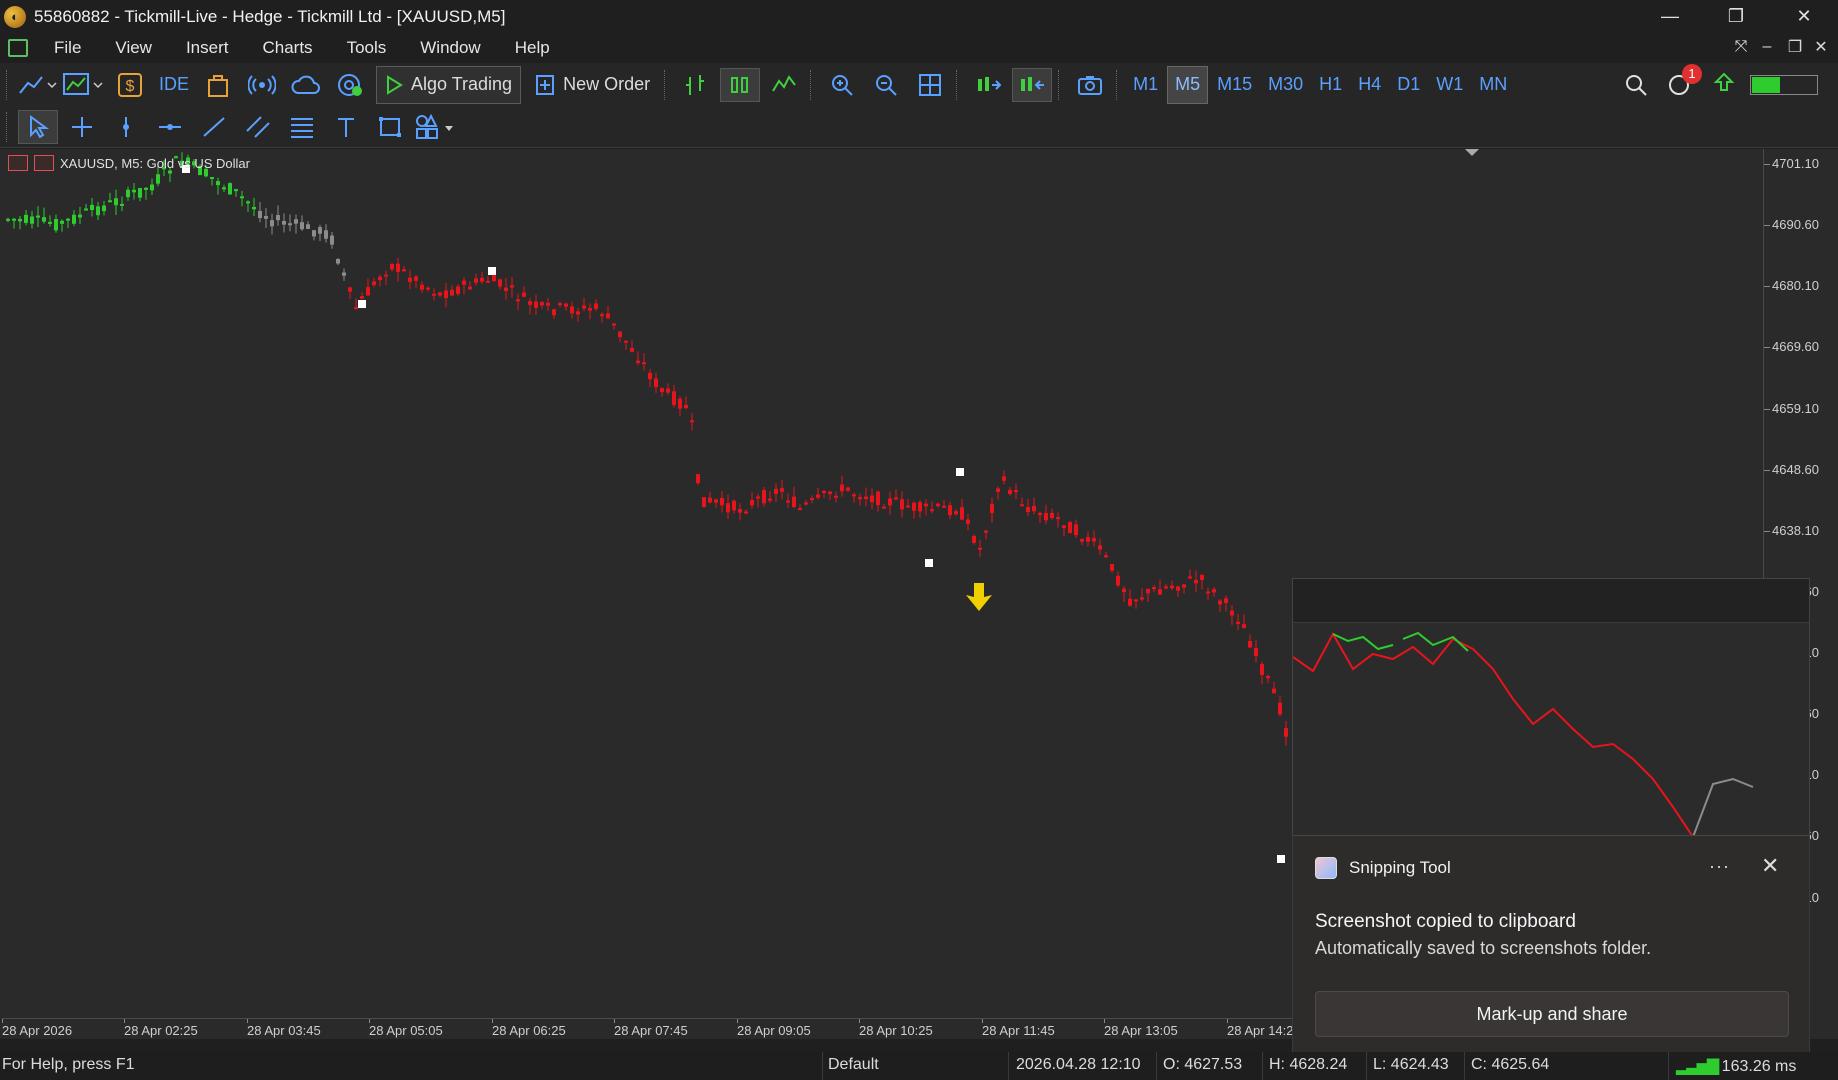 The height and width of the screenshot is (1080, 1838). What do you see at coordinates (1791, 408) in the screenshot?
I see `price-tick: 4659.10` at bounding box center [1791, 408].